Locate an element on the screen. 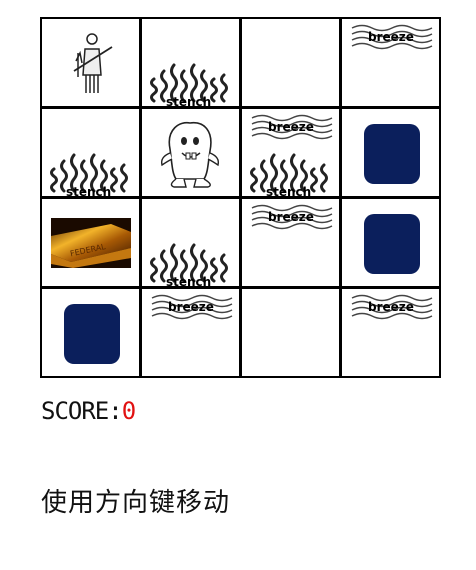  board-cell: FEDERAL is located at coordinates (90, 242).